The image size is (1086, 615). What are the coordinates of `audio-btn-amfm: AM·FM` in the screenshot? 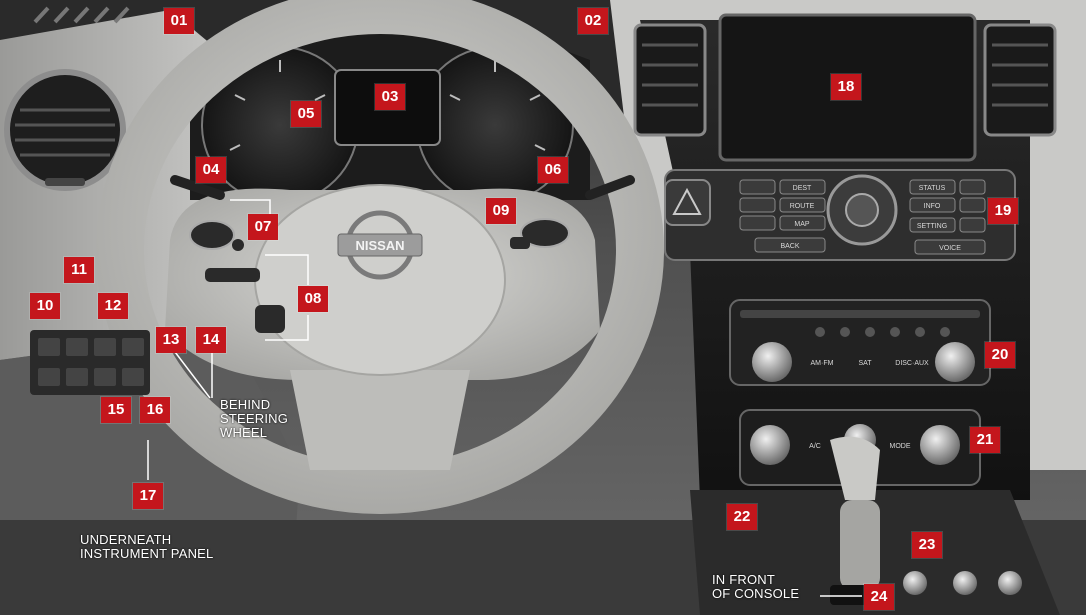 It's located at (822, 363).